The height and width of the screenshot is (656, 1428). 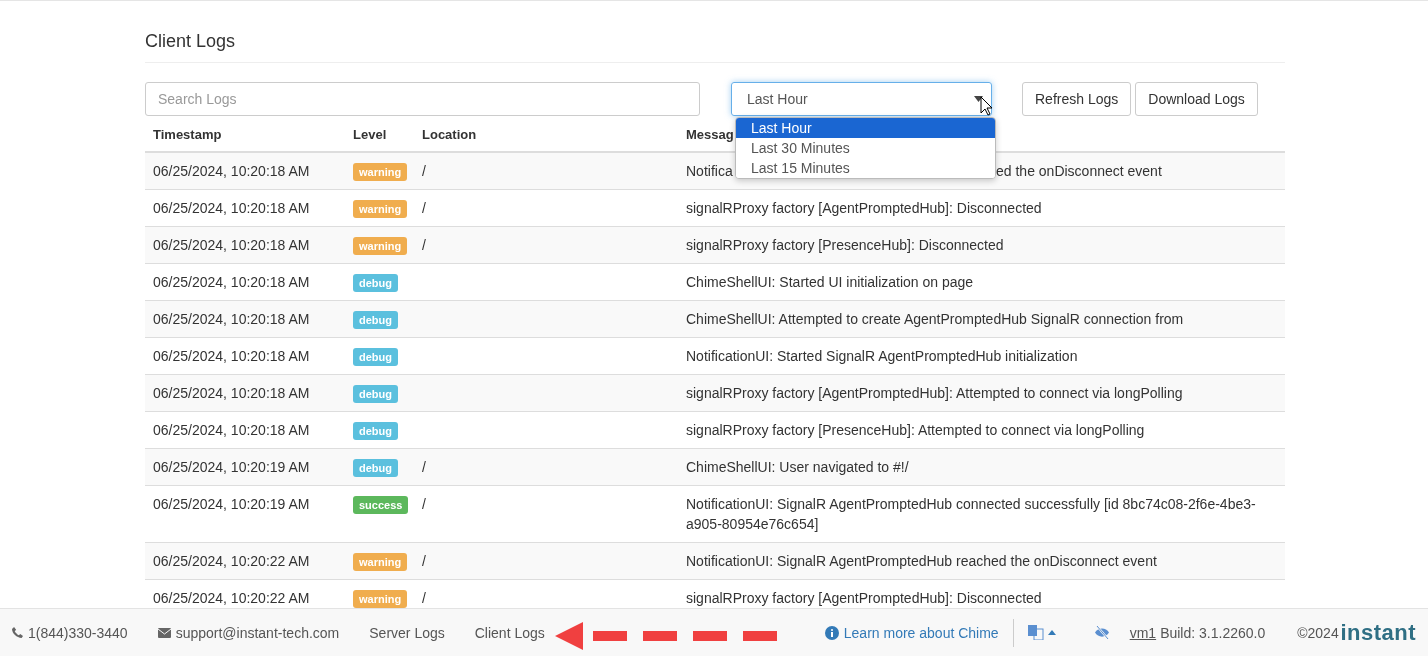 What do you see at coordinates (797, 467) in the screenshot?
I see `message-cell: ChimeShellUI: User navigated to #!/` at bounding box center [797, 467].